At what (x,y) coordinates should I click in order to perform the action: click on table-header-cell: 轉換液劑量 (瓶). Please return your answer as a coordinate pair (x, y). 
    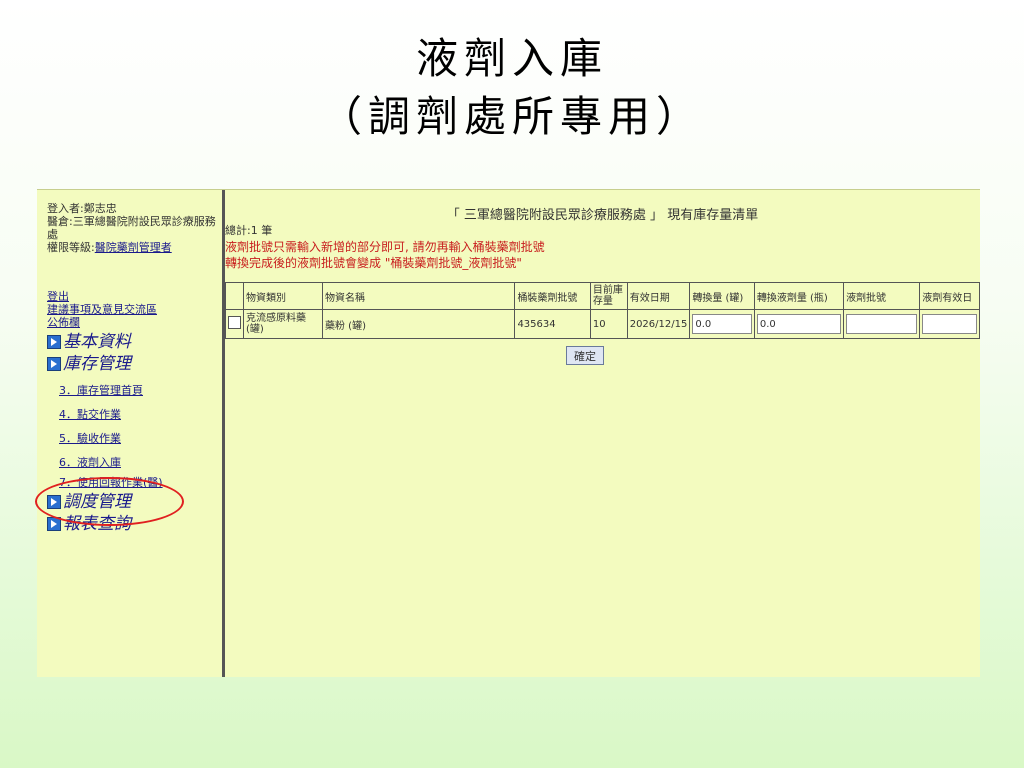
    Looking at the image, I should click on (799, 296).